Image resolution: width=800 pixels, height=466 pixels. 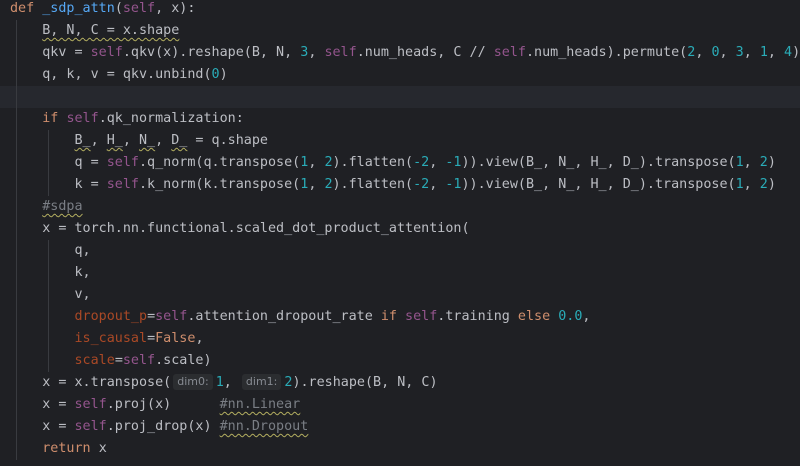 What do you see at coordinates (163, 404) in the screenshot?
I see `code-token: .proj(x)` at bounding box center [163, 404].